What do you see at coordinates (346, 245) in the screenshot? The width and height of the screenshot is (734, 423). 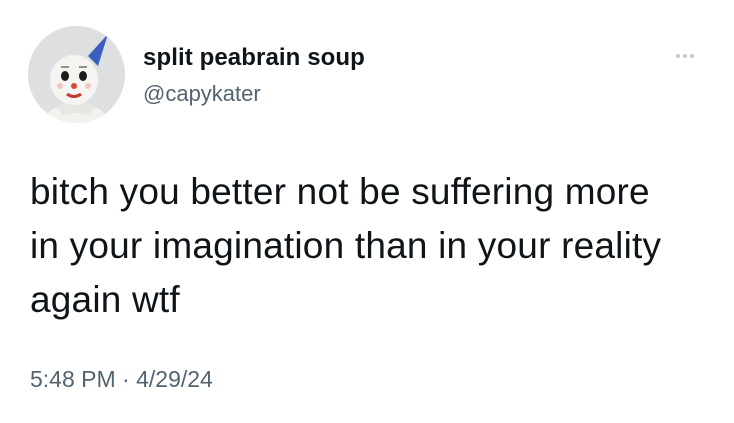 I see `tweet-text-line: in your imagination than in your reality` at bounding box center [346, 245].